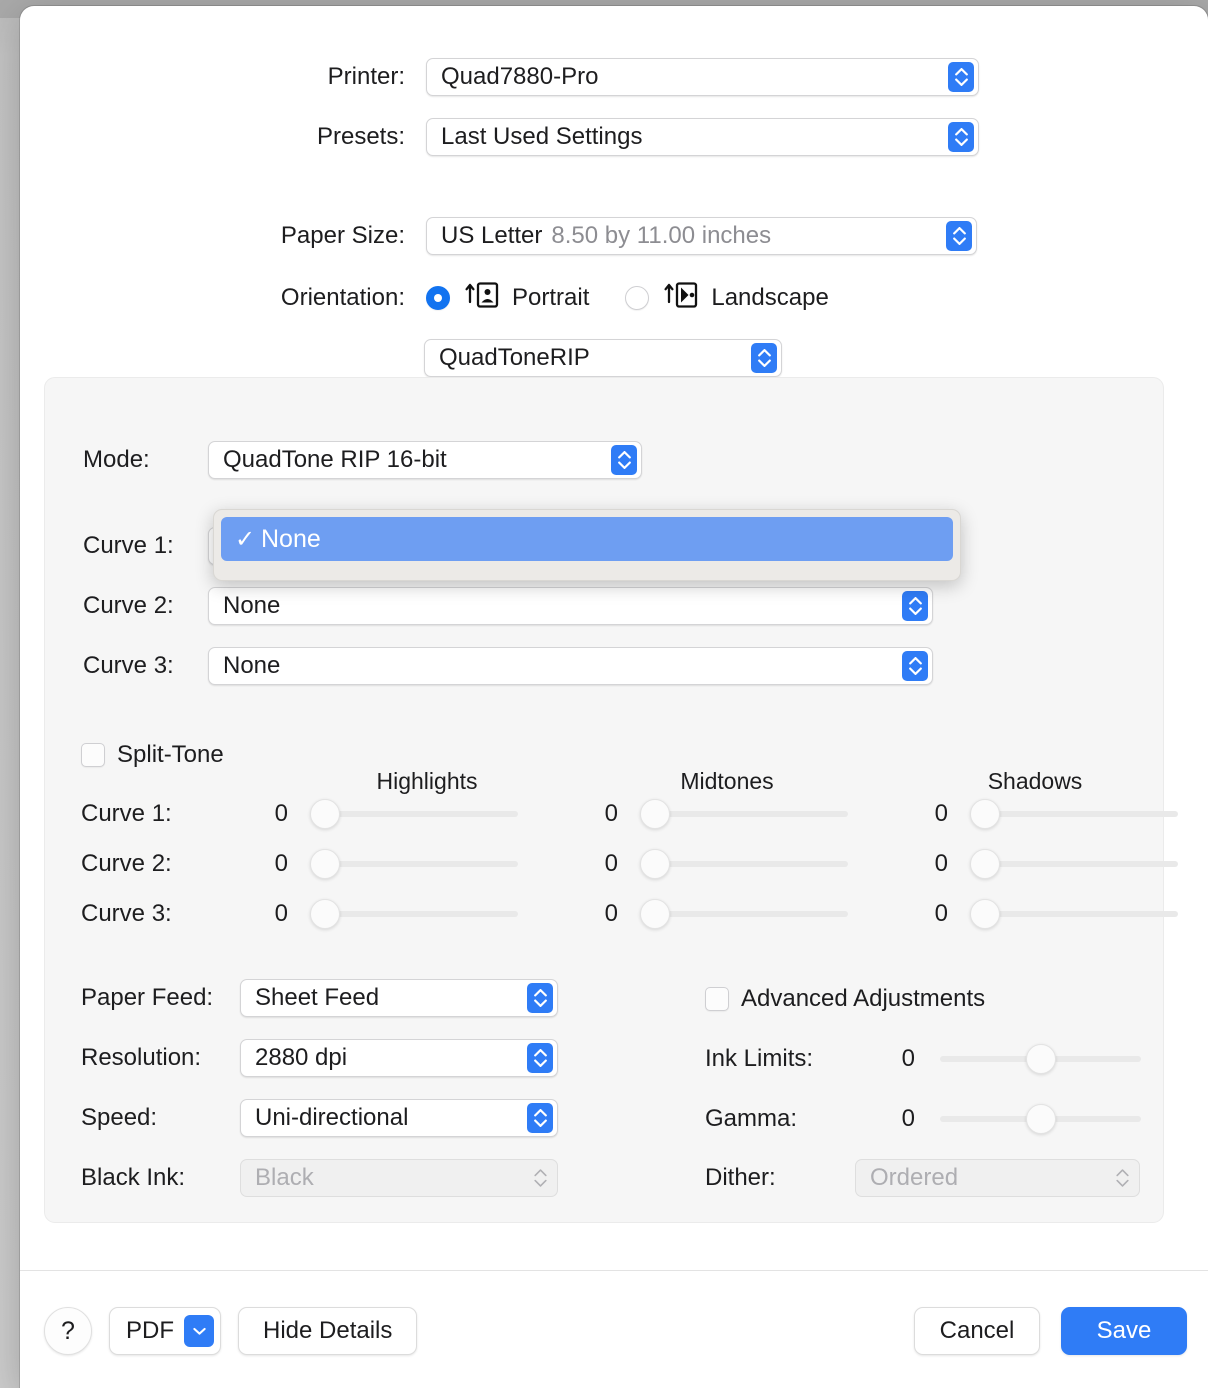 This screenshot has height=1388, width=1208. Describe the element at coordinates (570, 666) in the screenshot. I see `curve3-select: None` at that location.